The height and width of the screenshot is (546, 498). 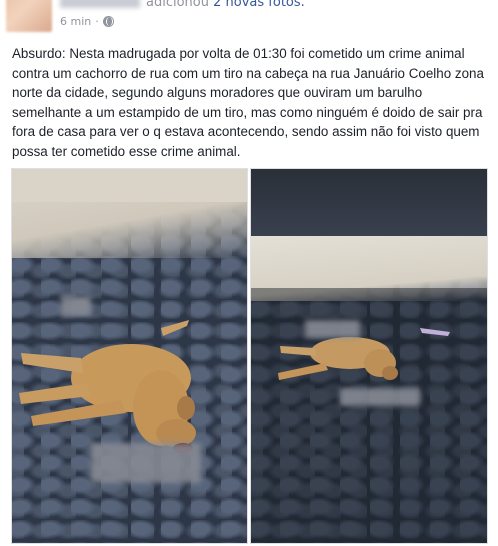 What do you see at coordinates (75, 21) in the screenshot?
I see `post-timestamp: 6 min` at bounding box center [75, 21].